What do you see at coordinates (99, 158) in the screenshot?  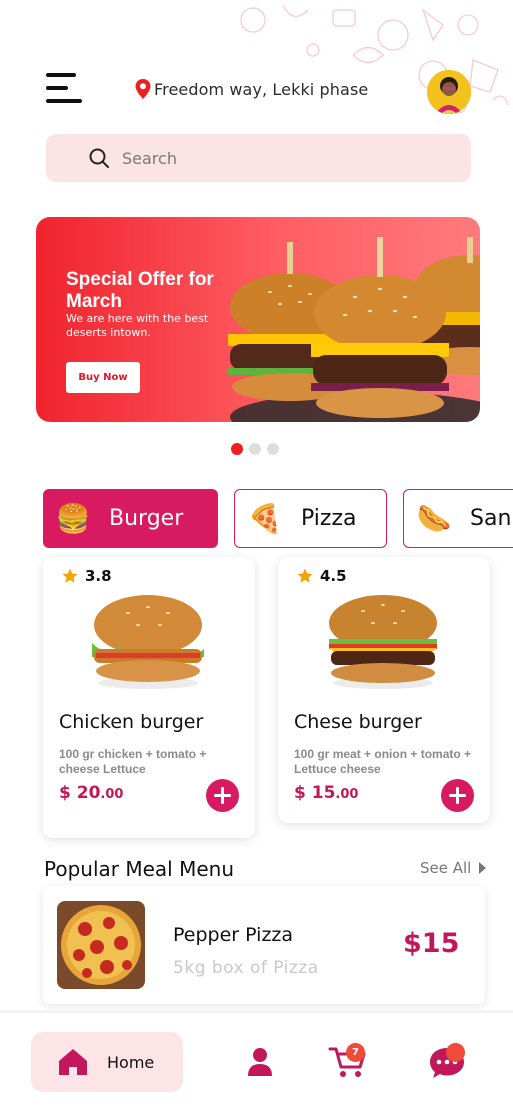 I see `search-icon` at bounding box center [99, 158].